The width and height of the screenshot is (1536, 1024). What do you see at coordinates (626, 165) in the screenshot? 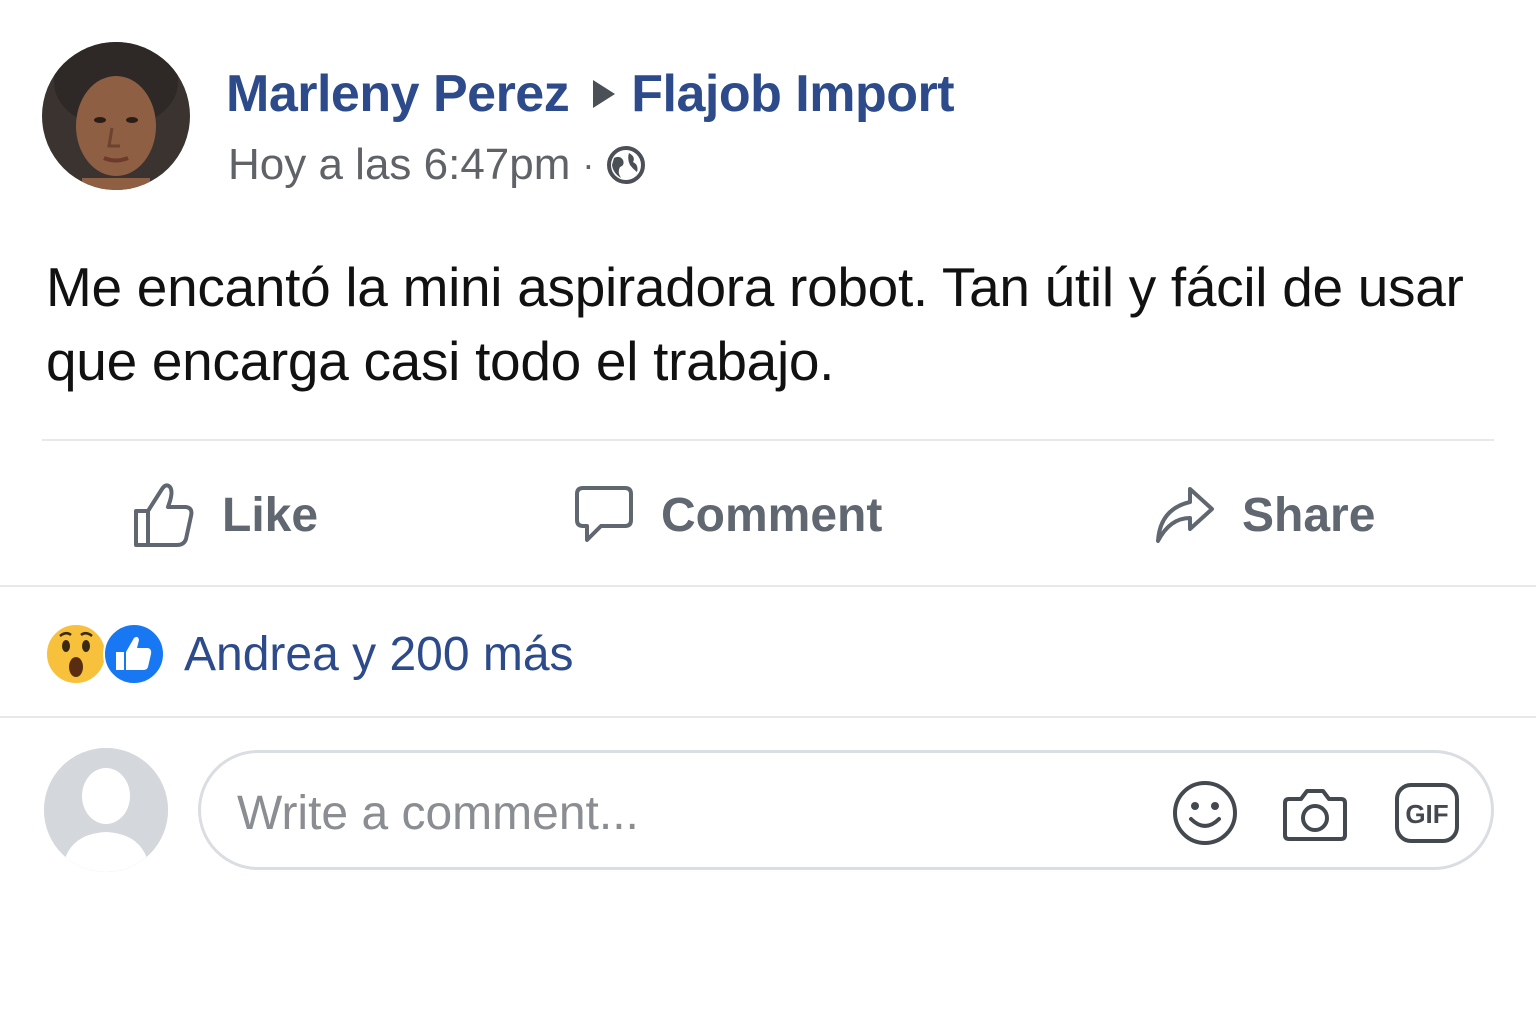
I see `globe-icon` at bounding box center [626, 165].